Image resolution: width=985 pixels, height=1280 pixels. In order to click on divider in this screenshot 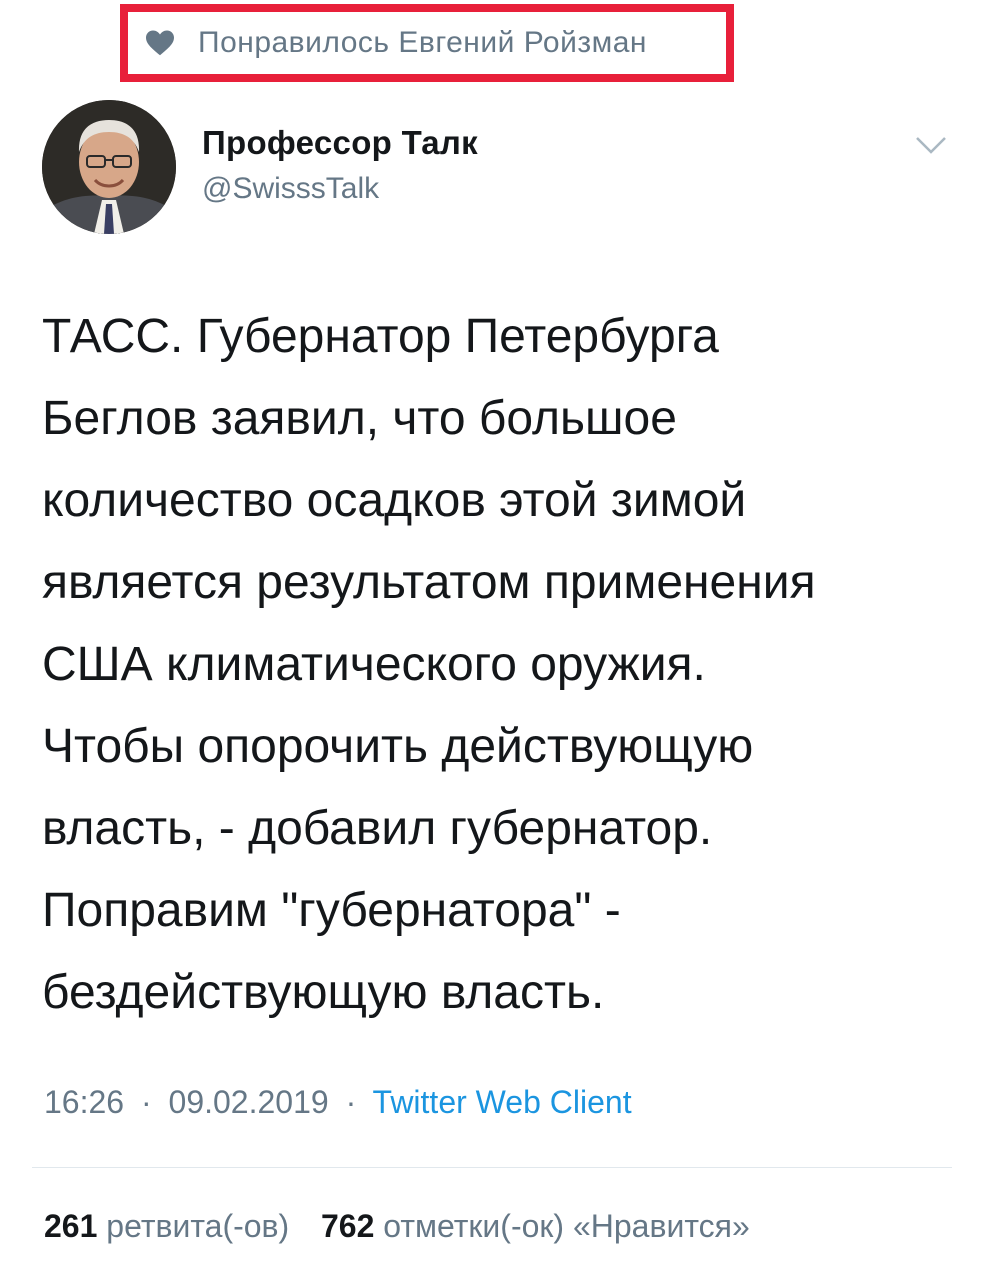, I will do `click(492, 1167)`.